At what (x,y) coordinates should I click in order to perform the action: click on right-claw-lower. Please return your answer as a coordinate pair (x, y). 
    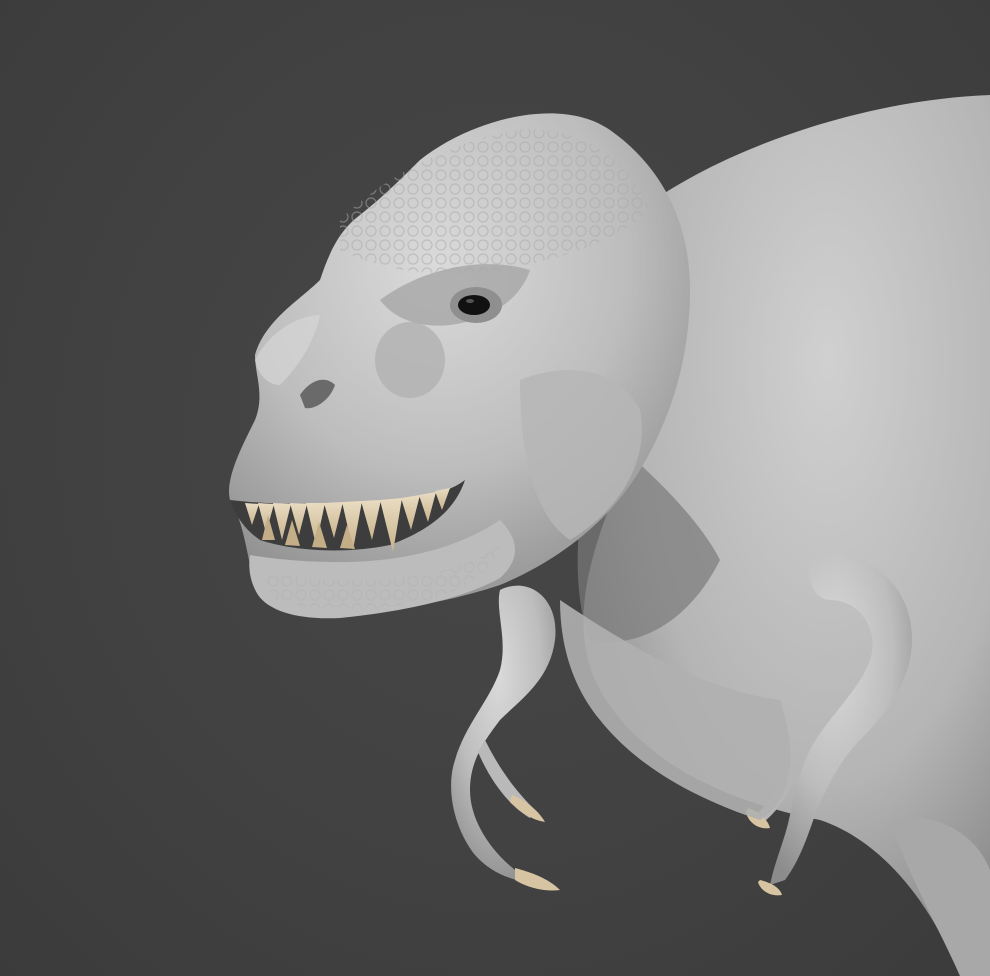
    Looking at the image, I should click on (770, 888).